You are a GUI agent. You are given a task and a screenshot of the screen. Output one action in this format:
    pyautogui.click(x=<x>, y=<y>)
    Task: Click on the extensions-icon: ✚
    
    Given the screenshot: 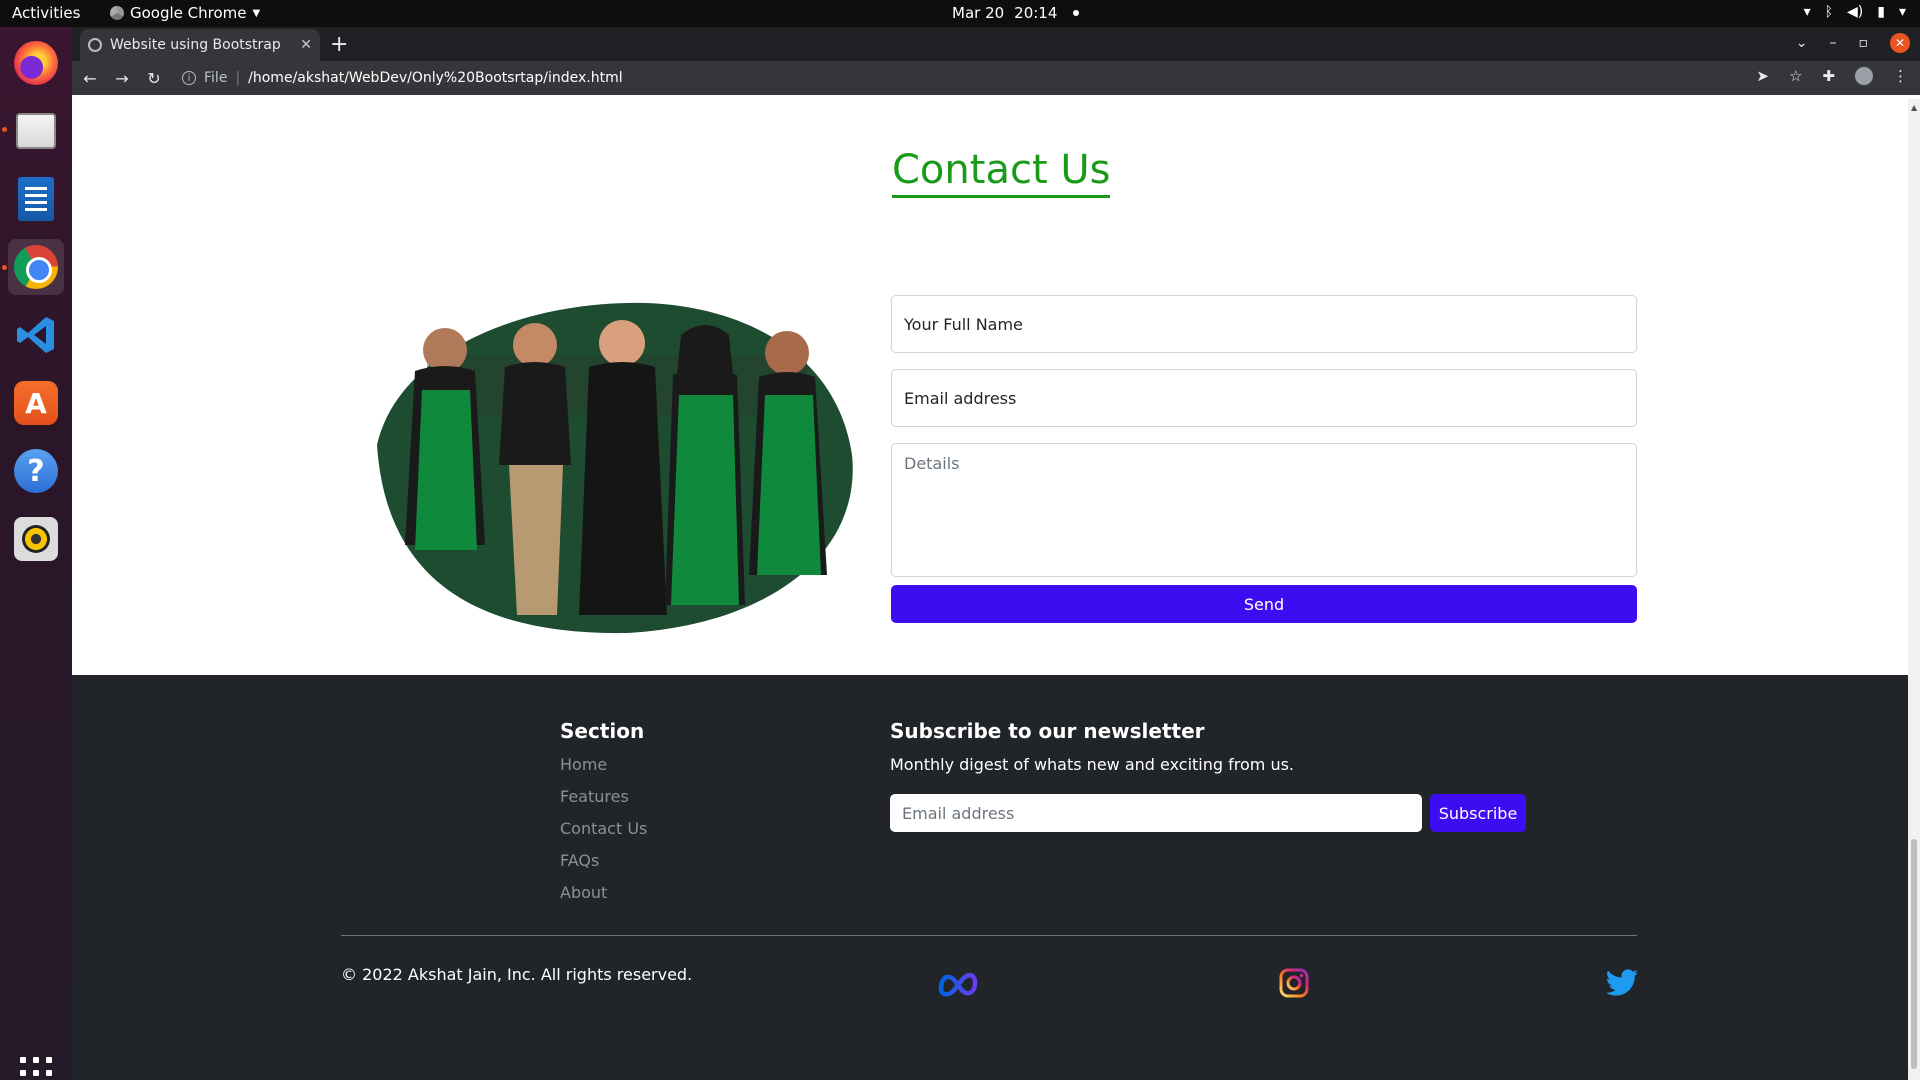 What is the action you would take?
    pyautogui.click(x=1828, y=76)
    